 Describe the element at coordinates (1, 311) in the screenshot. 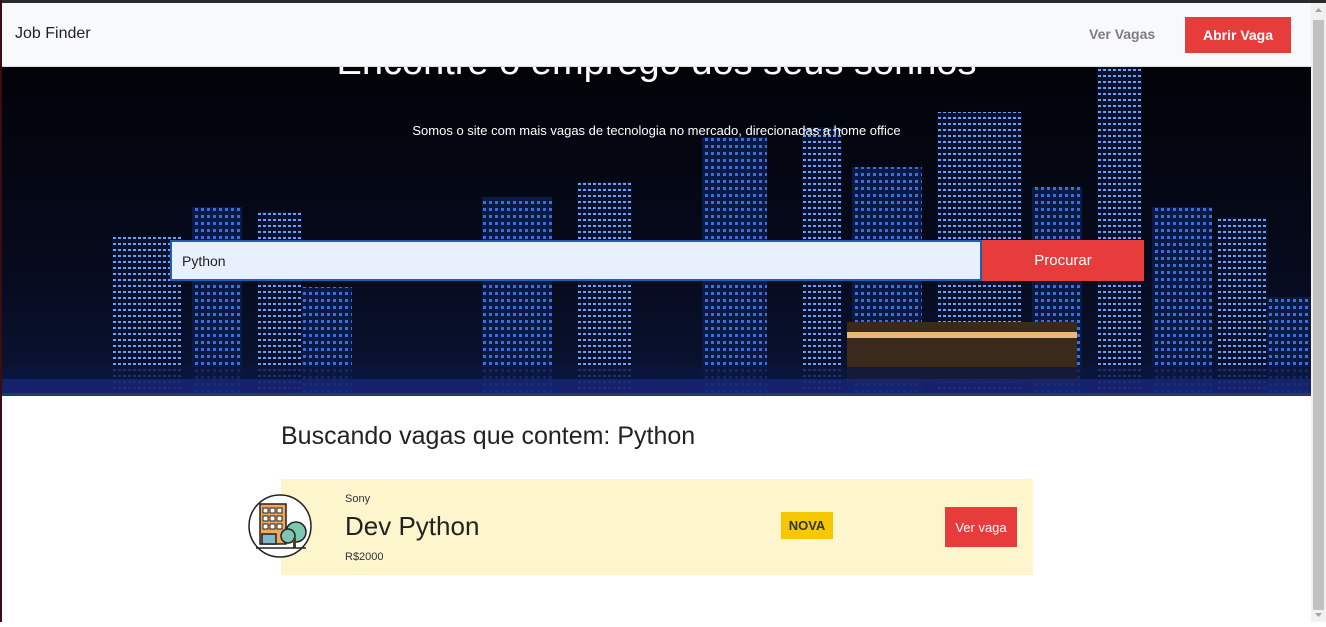

I see `window-left-edge` at that location.